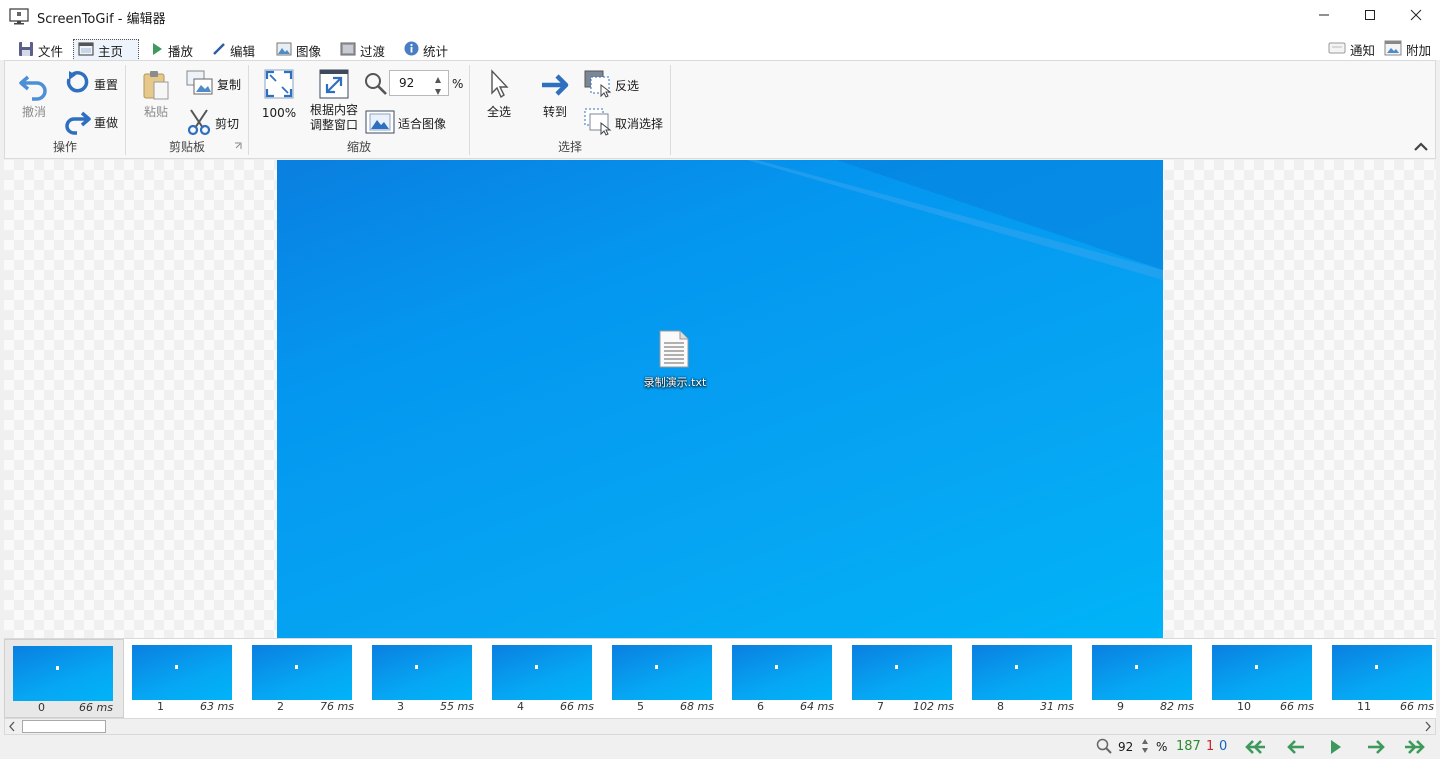 The height and width of the screenshot is (759, 1440). Describe the element at coordinates (1057, 706) in the screenshot. I see `frame-delay: 31 ms` at that location.